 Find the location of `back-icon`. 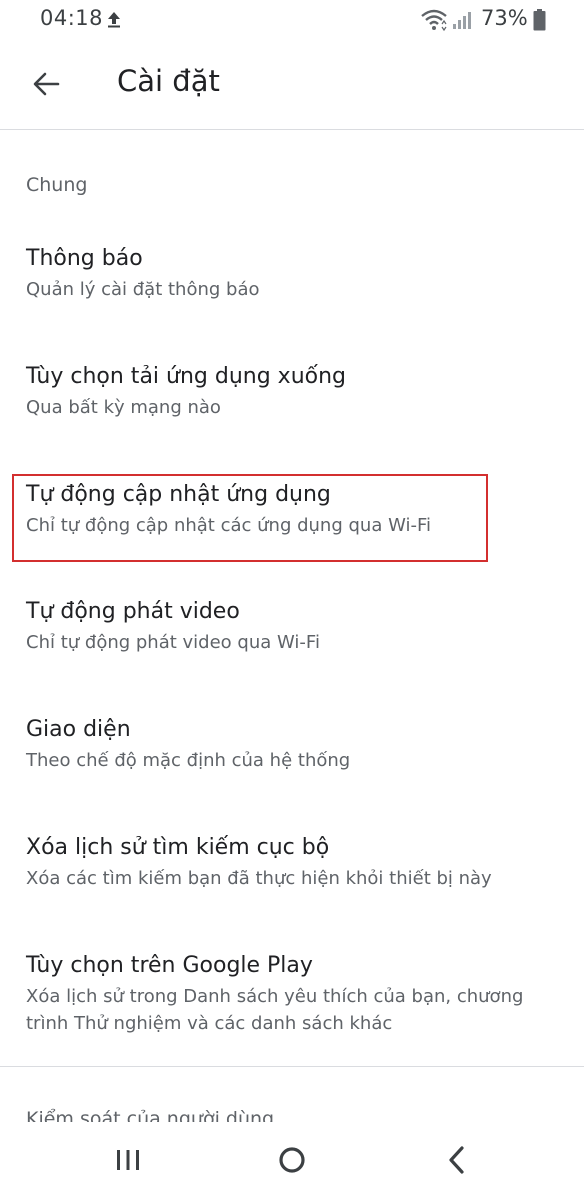

back-icon is located at coordinates (456, 1162).